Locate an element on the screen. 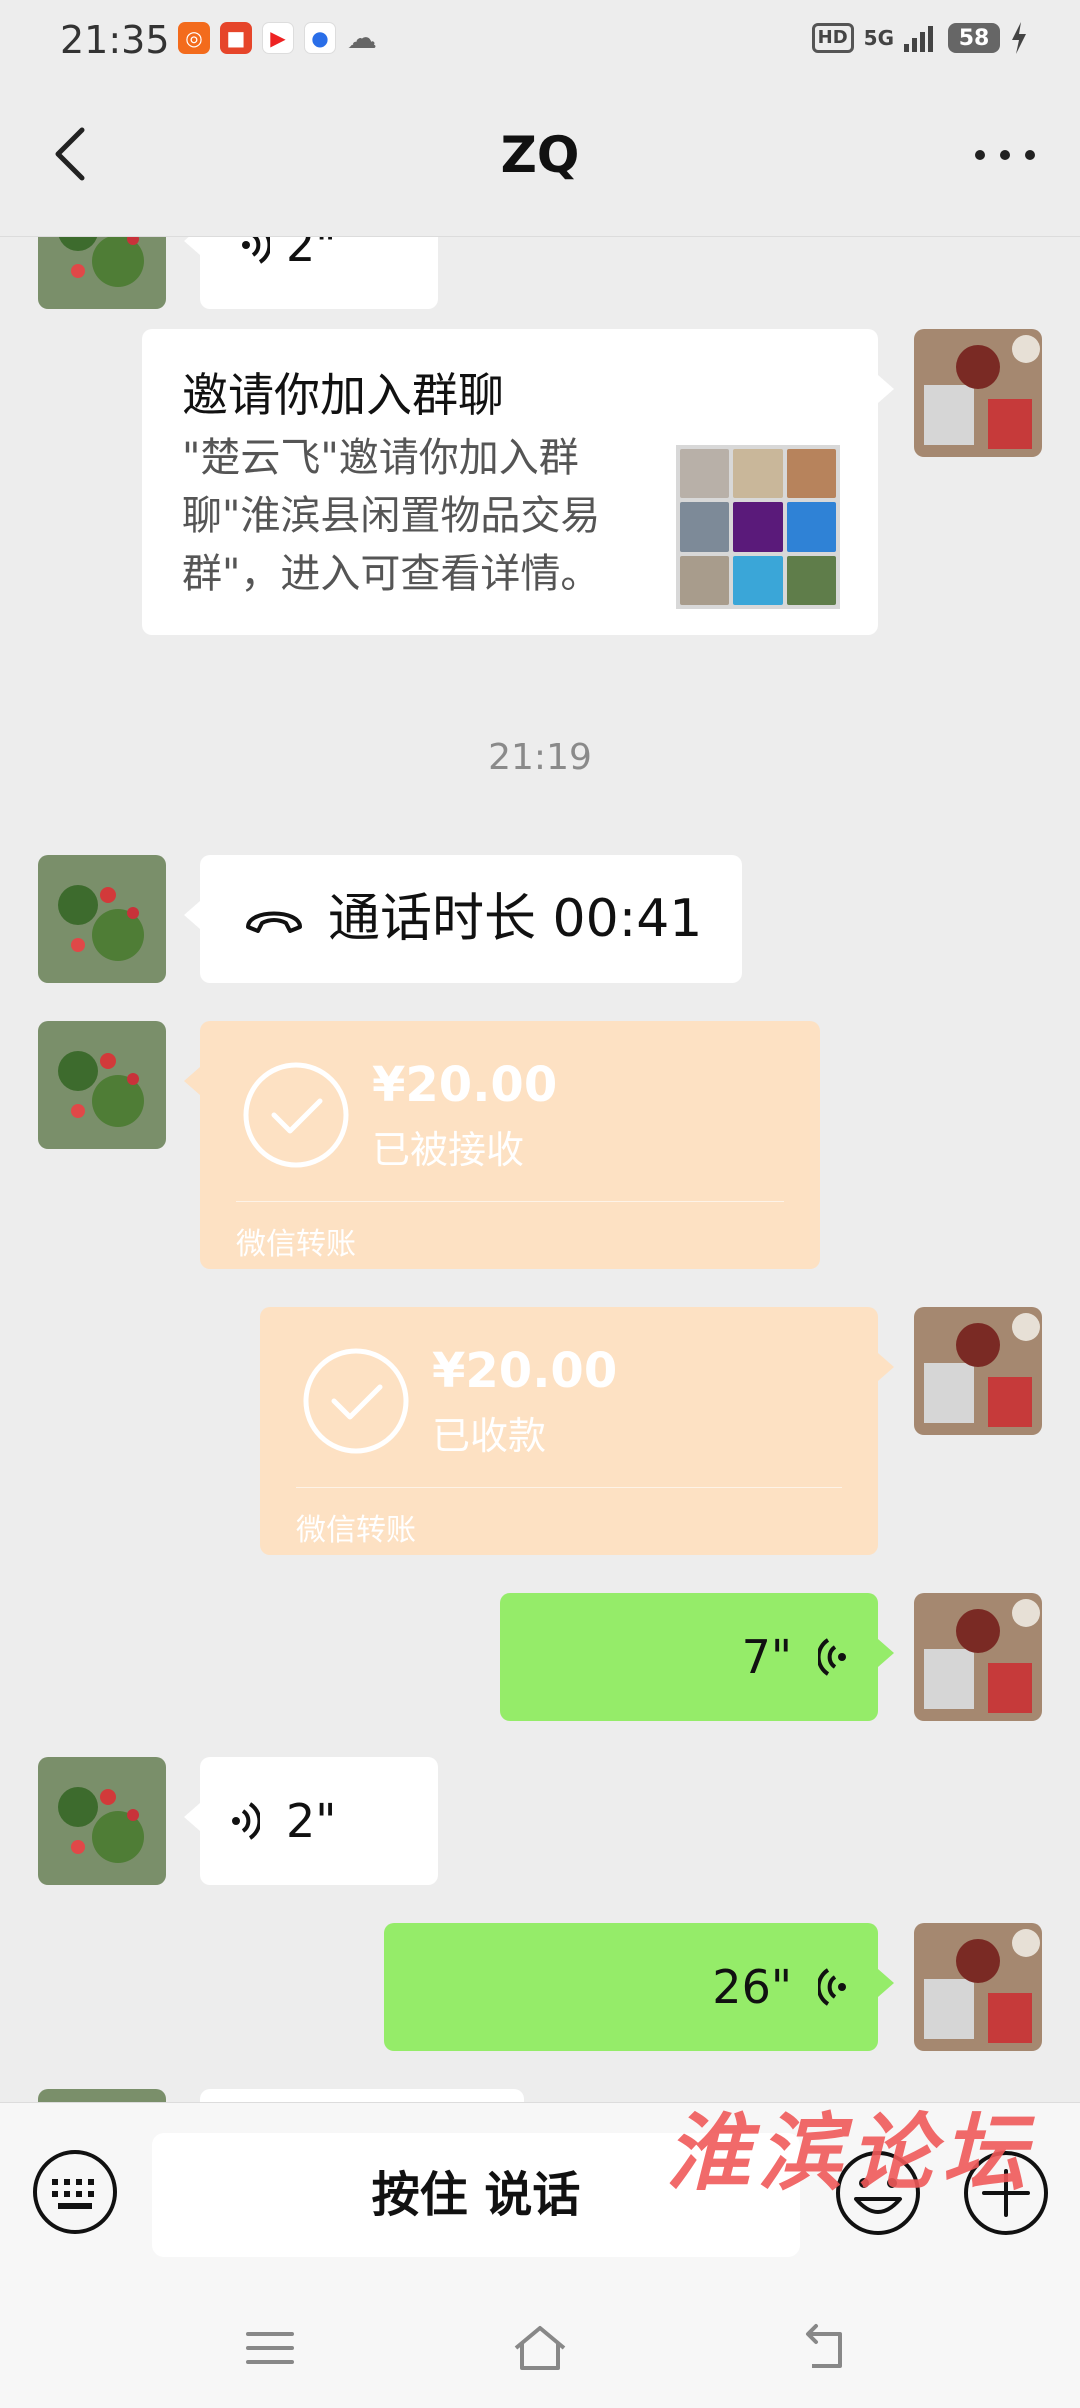 The image size is (1080, 2408). menu-icon is located at coordinates (270, 2348).